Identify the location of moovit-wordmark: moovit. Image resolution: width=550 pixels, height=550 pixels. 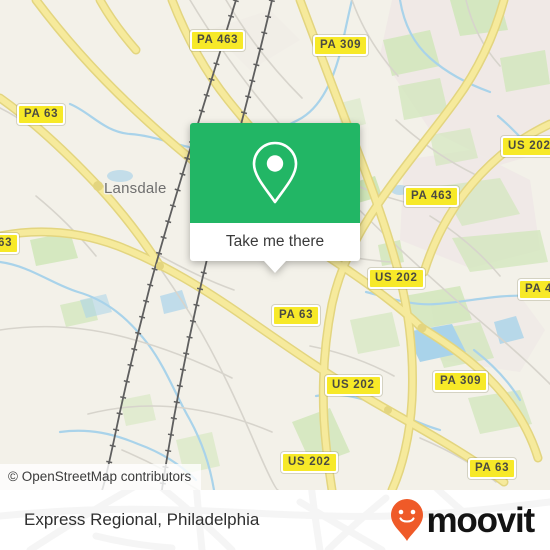
(480, 520).